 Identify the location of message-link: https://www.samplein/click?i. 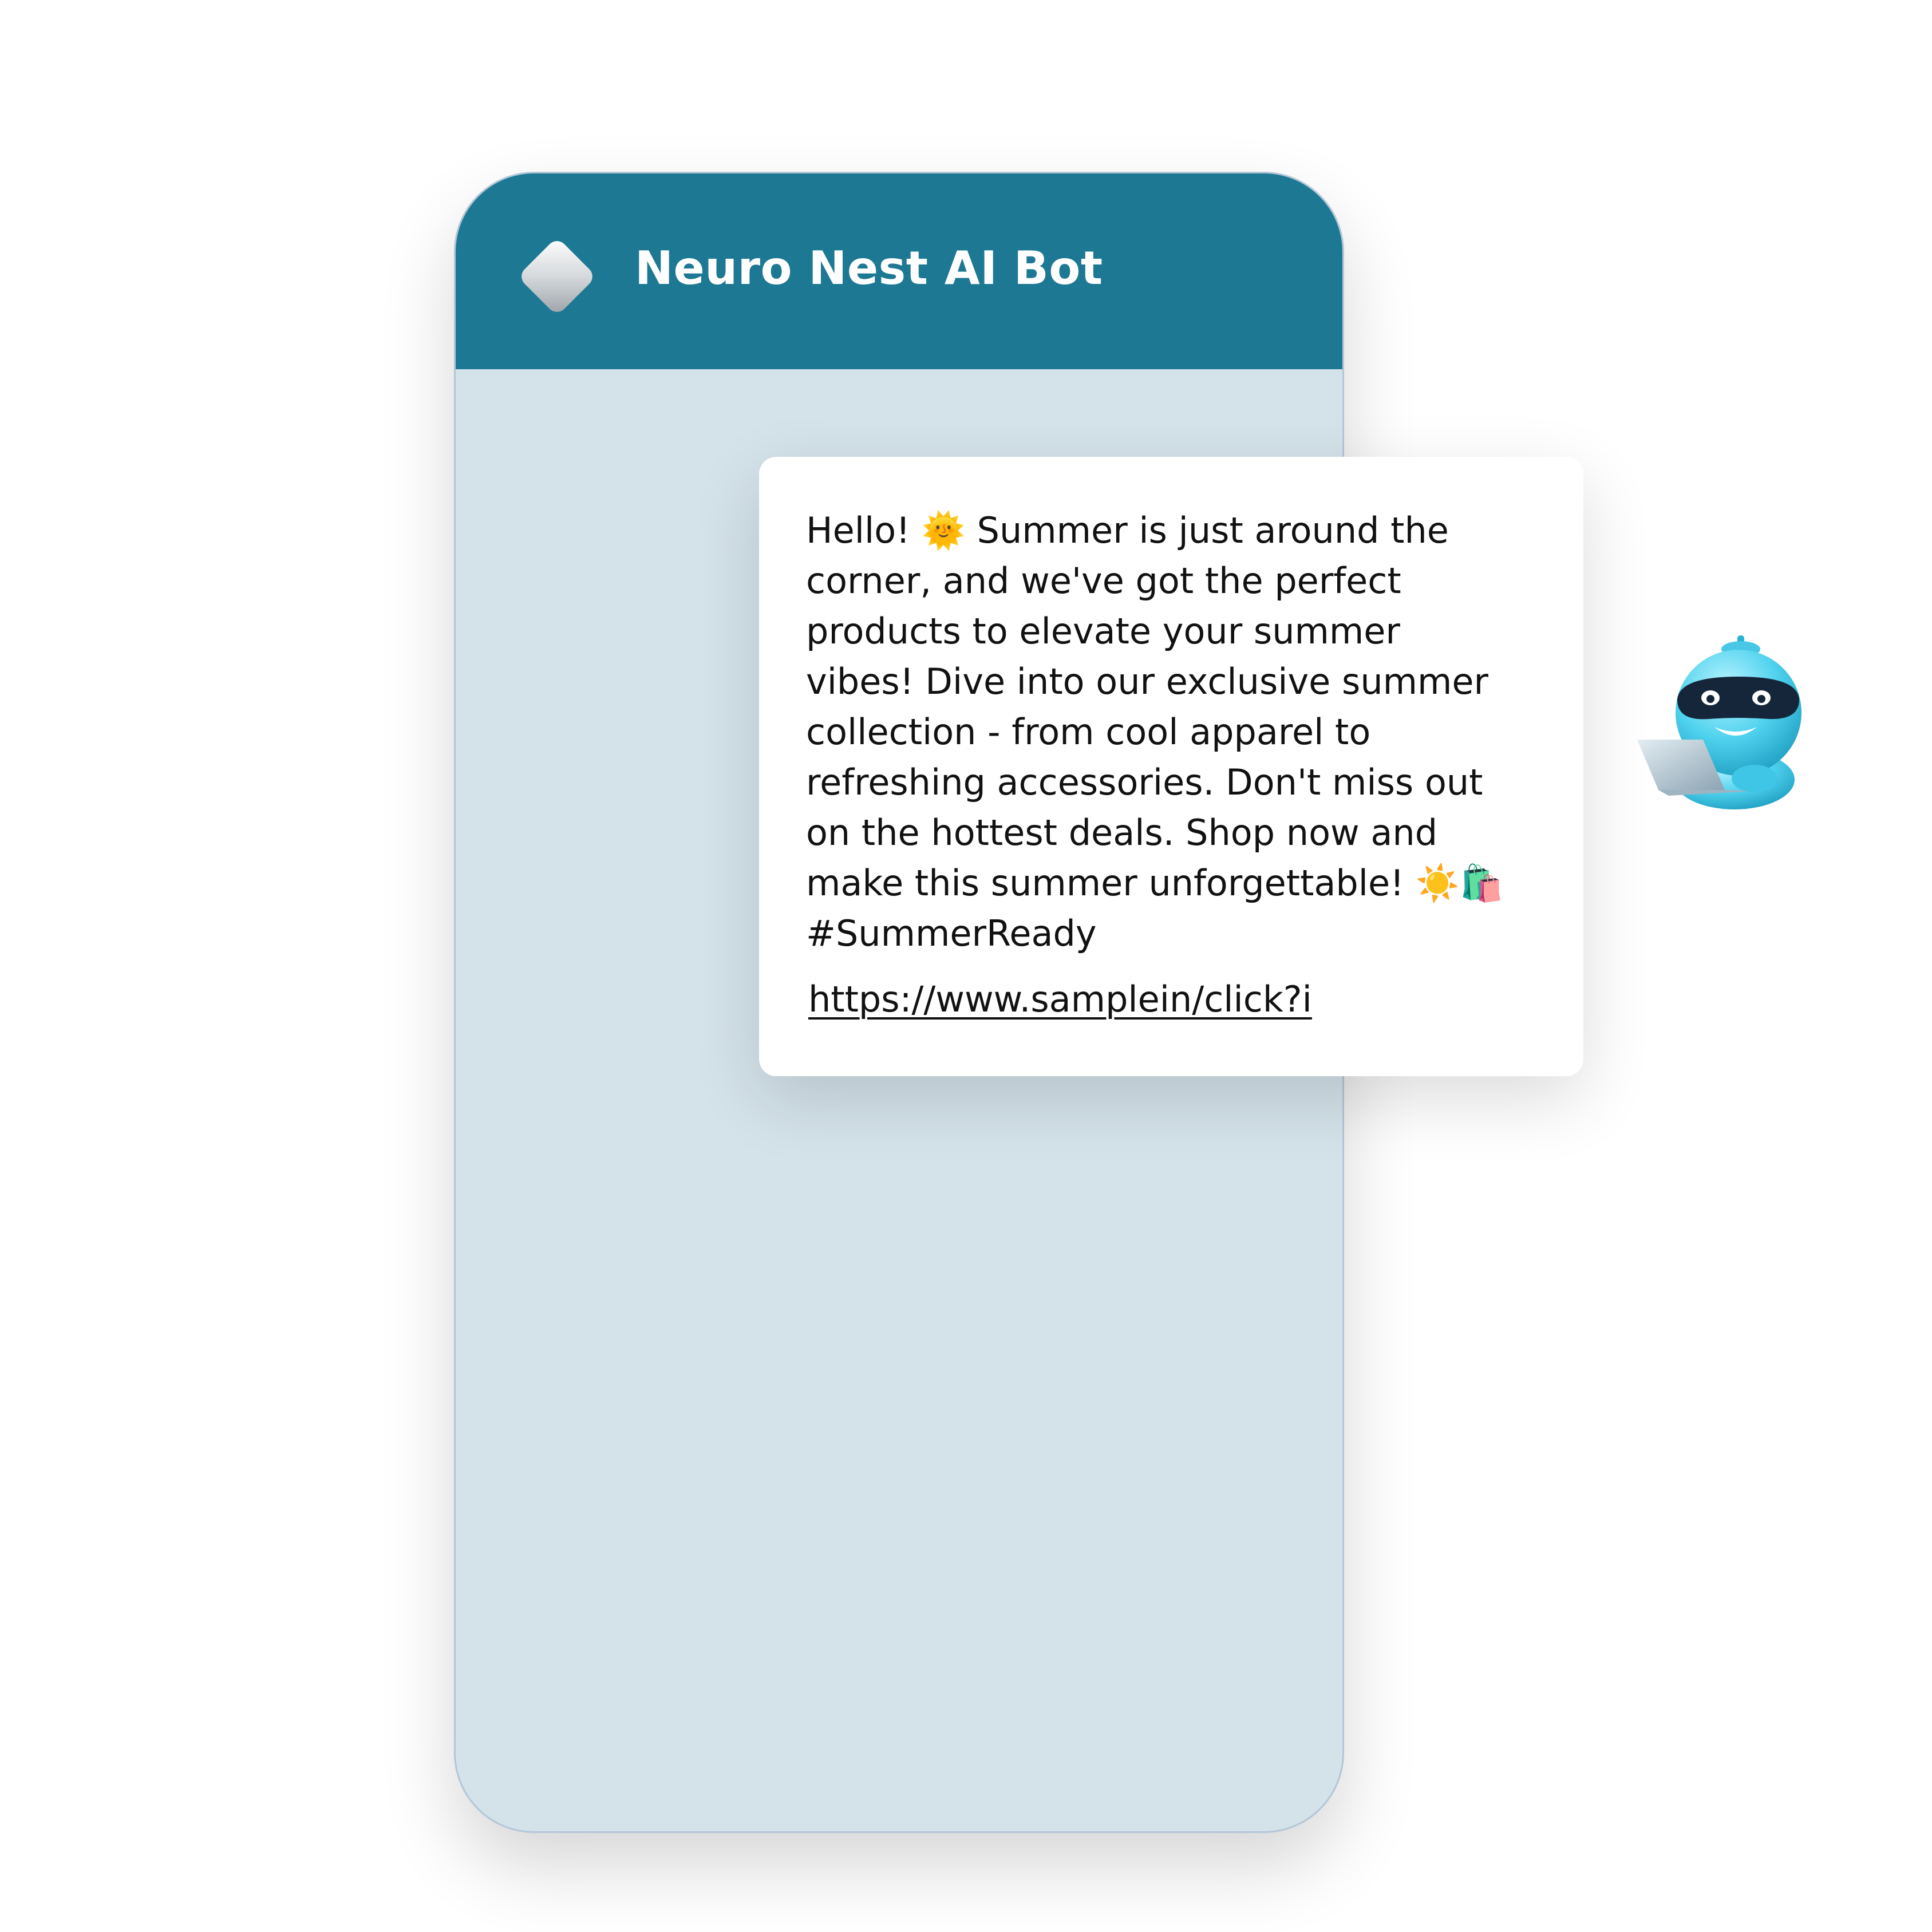
(1060, 999).